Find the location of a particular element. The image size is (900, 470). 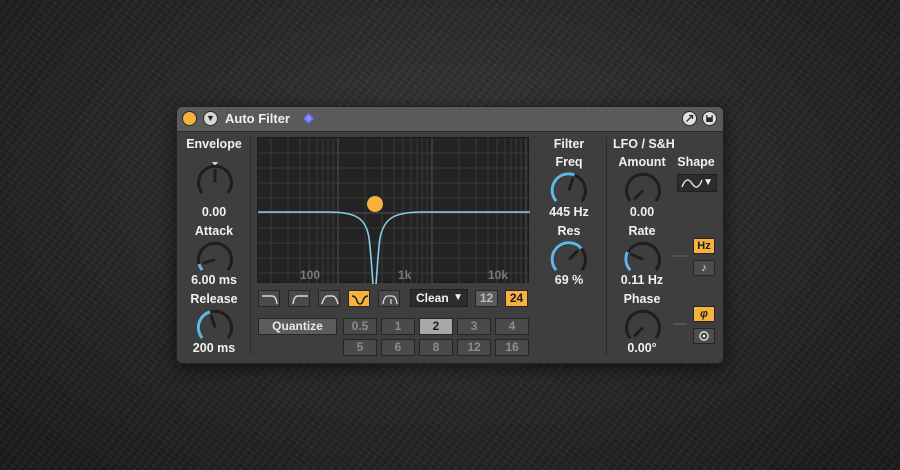

attack-label: Attack is located at coordinates (214, 231).